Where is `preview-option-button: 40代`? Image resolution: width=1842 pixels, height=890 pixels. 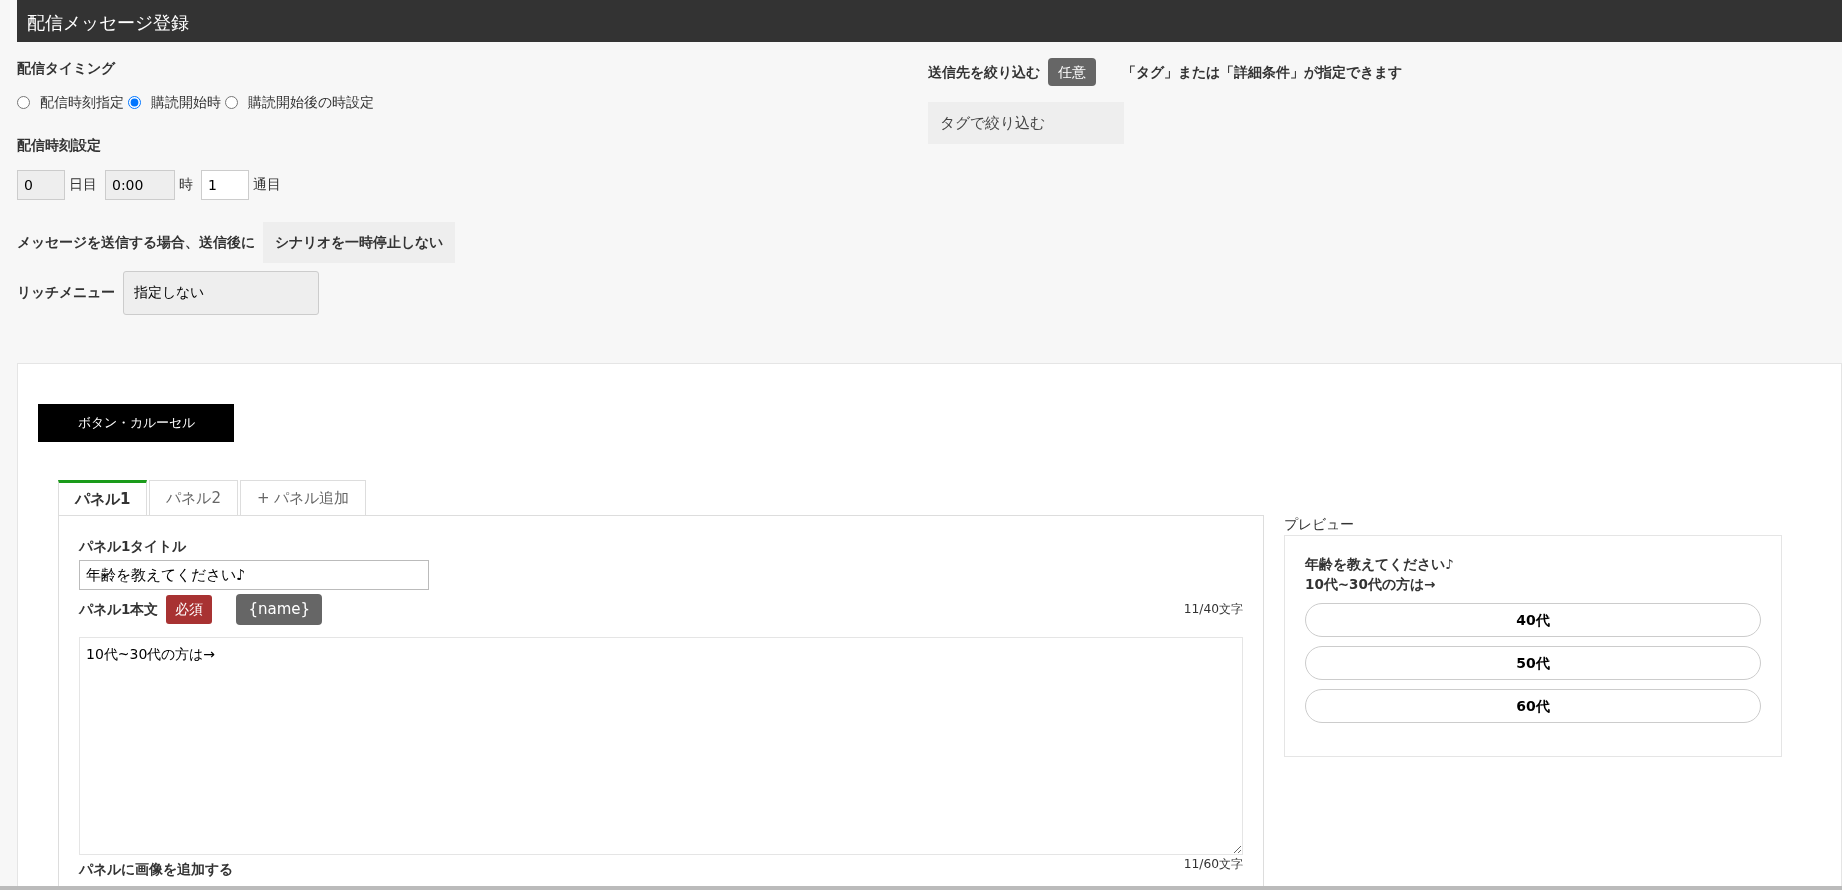 preview-option-button: 40代 is located at coordinates (1533, 620).